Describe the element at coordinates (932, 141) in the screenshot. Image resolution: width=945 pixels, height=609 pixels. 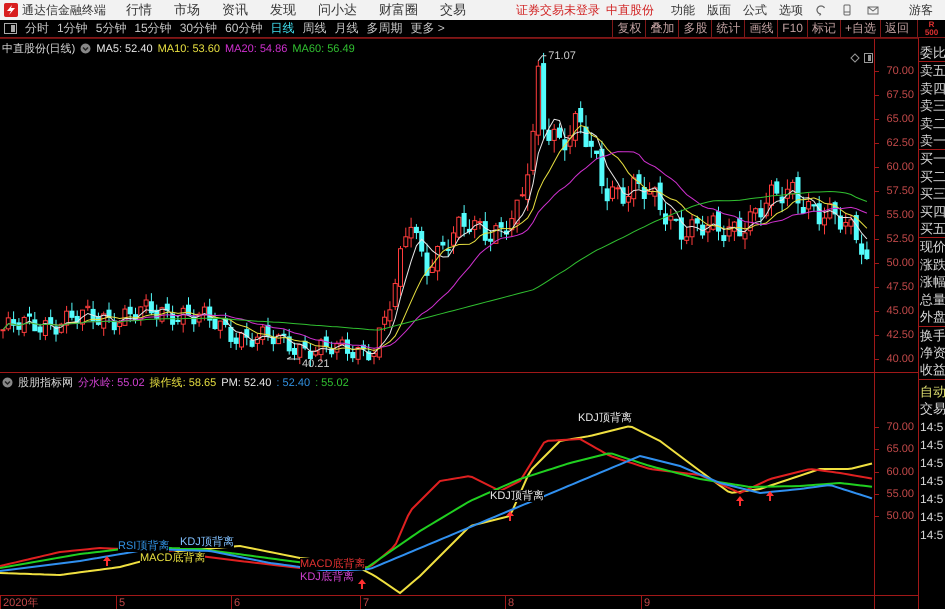
I see `quote-label: 卖一` at that location.